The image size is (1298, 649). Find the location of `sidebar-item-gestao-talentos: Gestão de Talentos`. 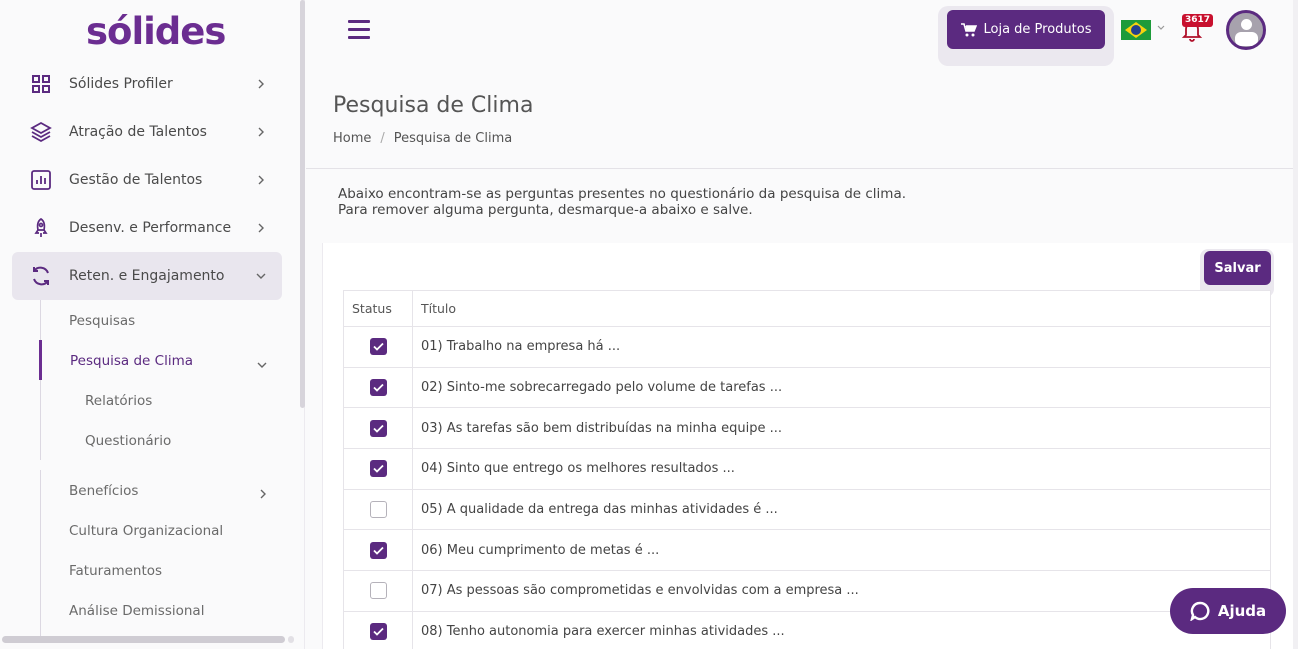

sidebar-item-gestao-talentos: Gestão de Talentos is located at coordinates (147, 180).